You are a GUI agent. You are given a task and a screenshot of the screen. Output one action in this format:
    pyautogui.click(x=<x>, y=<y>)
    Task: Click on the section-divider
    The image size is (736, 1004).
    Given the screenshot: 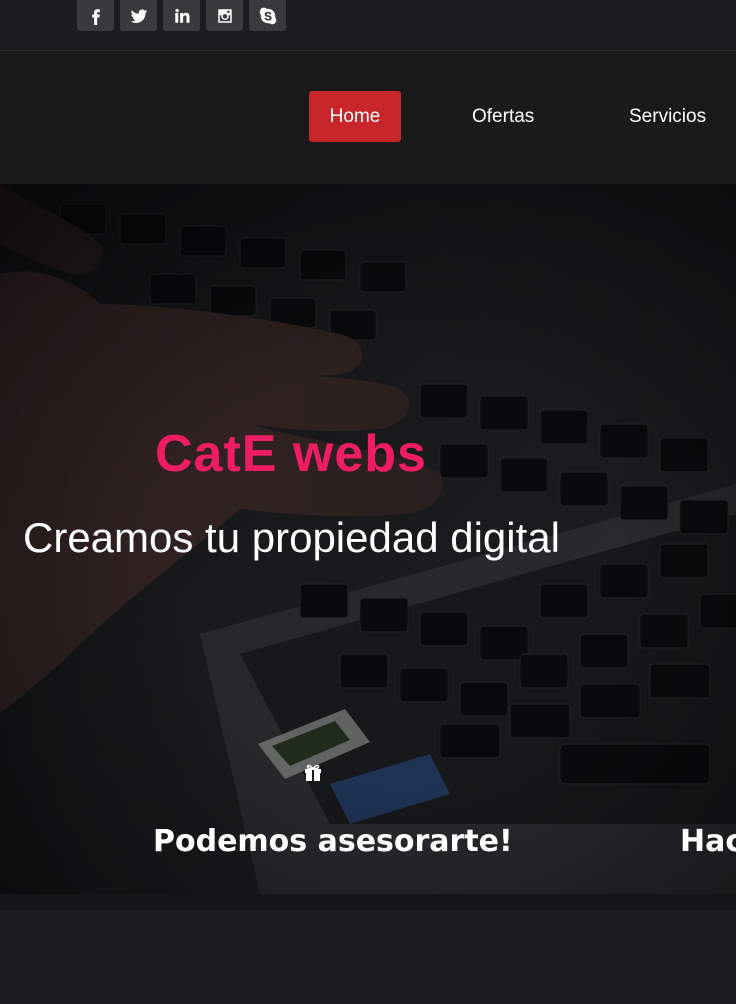 What is the action you would take?
    pyautogui.click(x=368, y=902)
    